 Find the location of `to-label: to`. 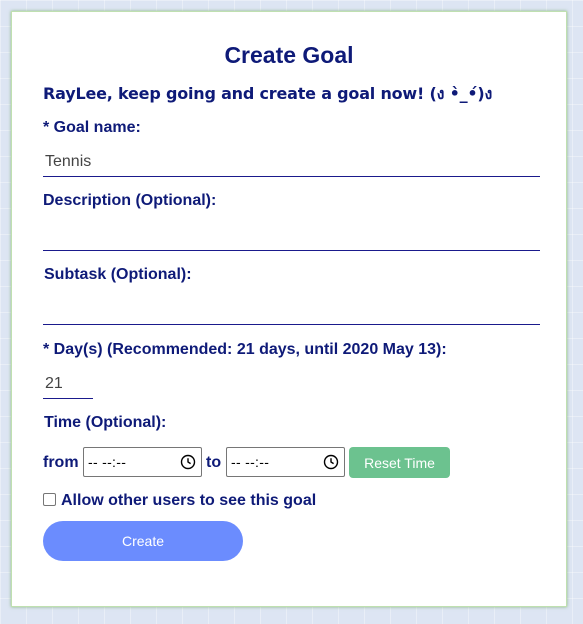

to-label: to is located at coordinates (214, 462).